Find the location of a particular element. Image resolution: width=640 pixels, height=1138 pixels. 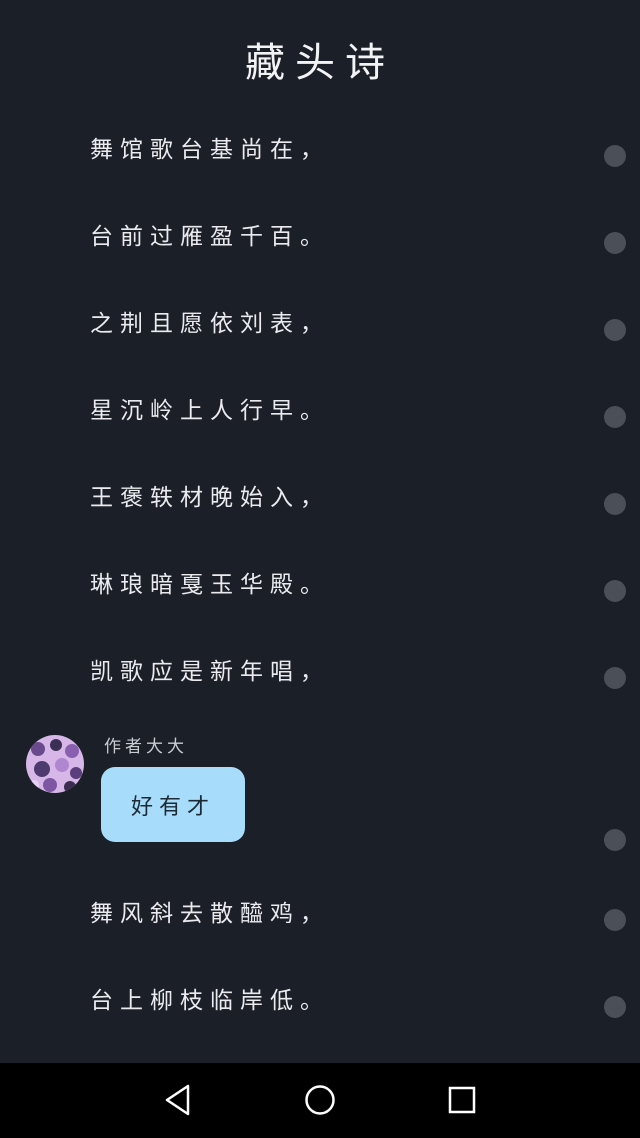

poem-line-1: 舞馆歌台基尚在， is located at coordinates (210, 150).